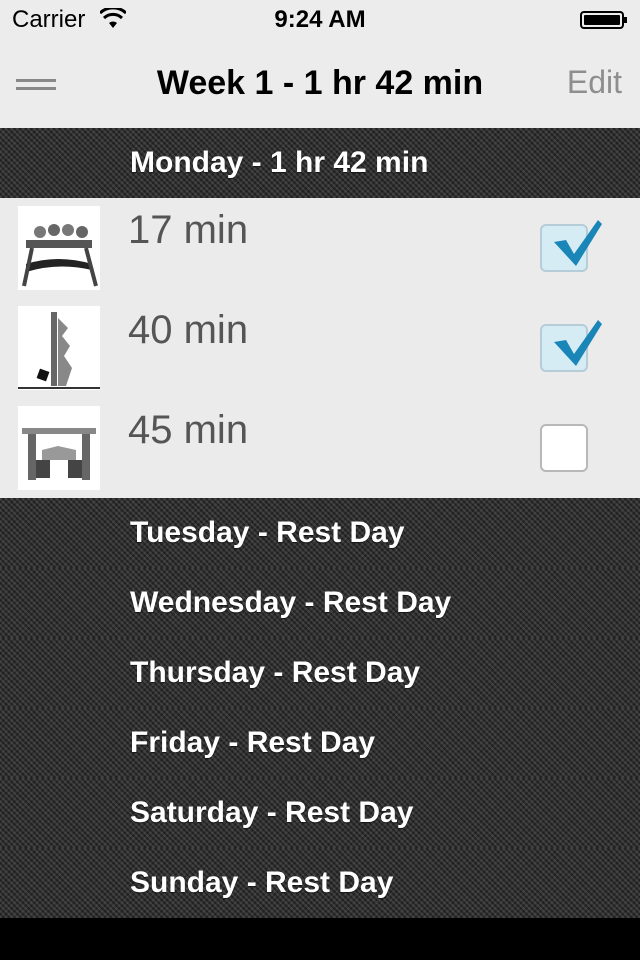 The height and width of the screenshot is (960, 640). I want to click on day-header-sunday: Sunday - Rest Day, so click(320, 883).